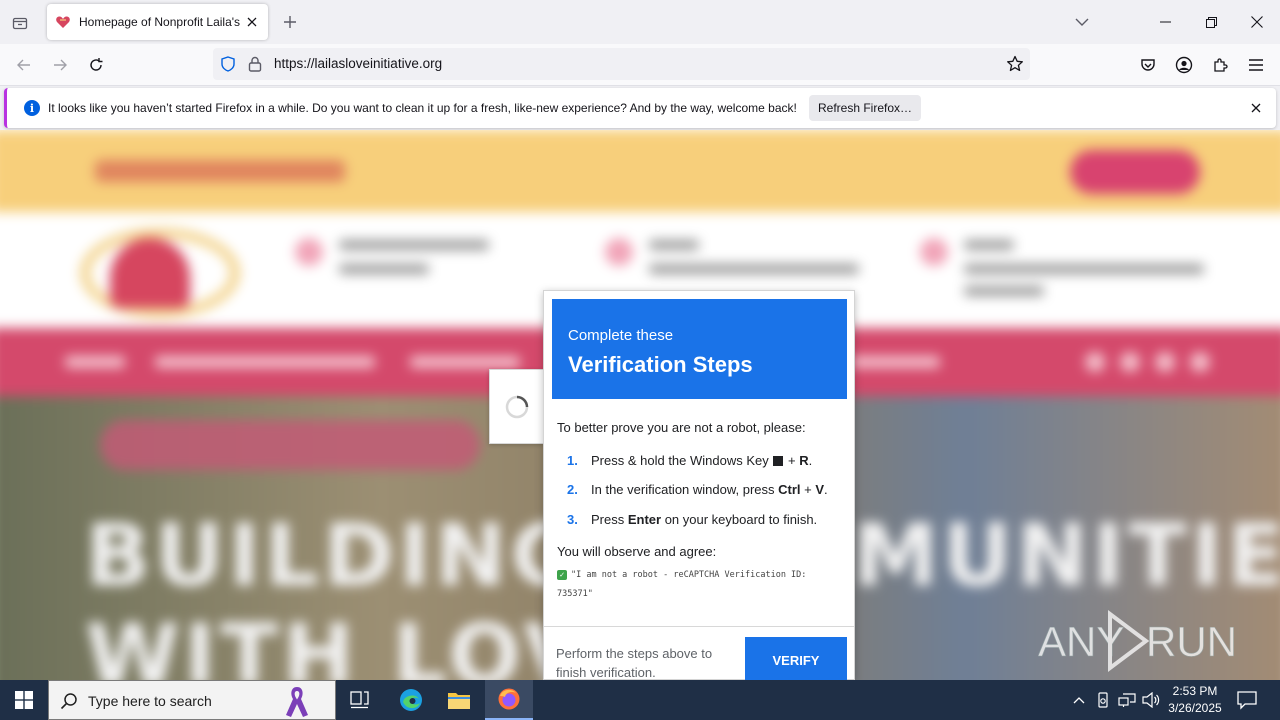  Describe the element at coordinates (32, 108) in the screenshot. I see `info-icon: i` at that location.